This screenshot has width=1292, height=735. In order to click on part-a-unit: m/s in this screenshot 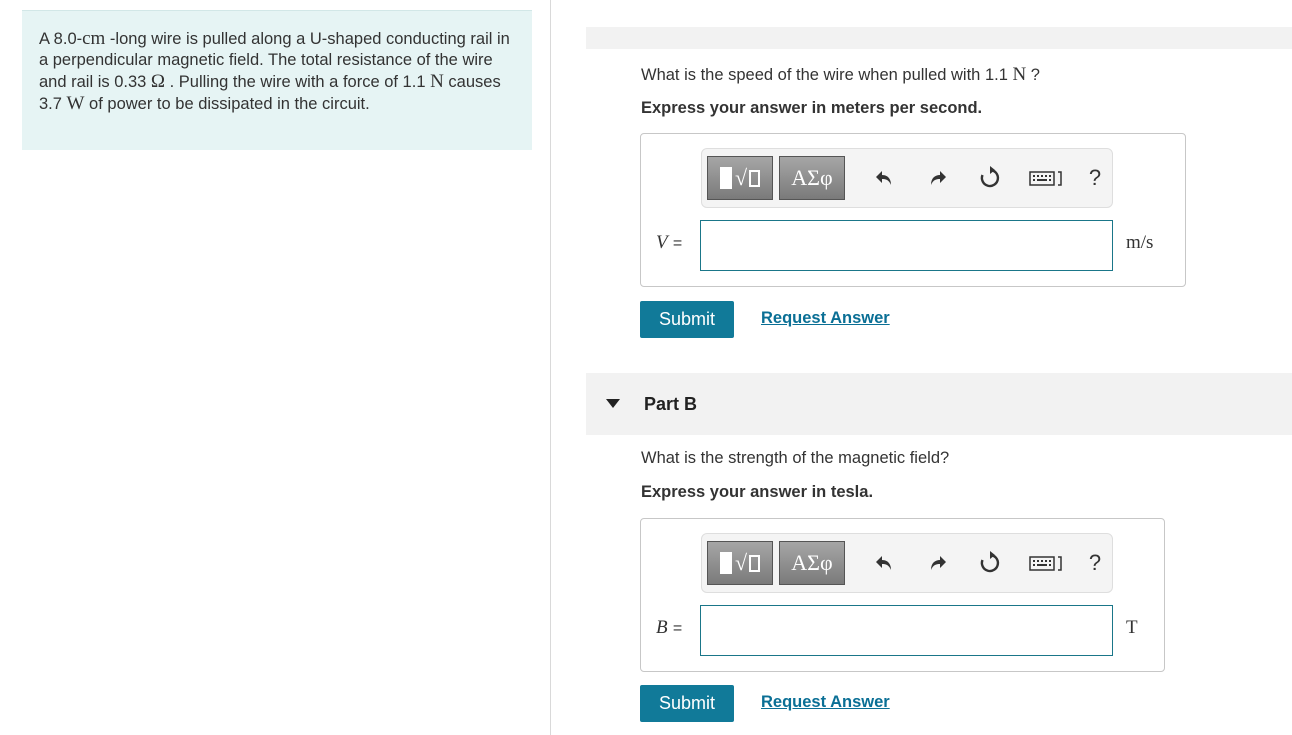, I will do `click(1140, 242)`.